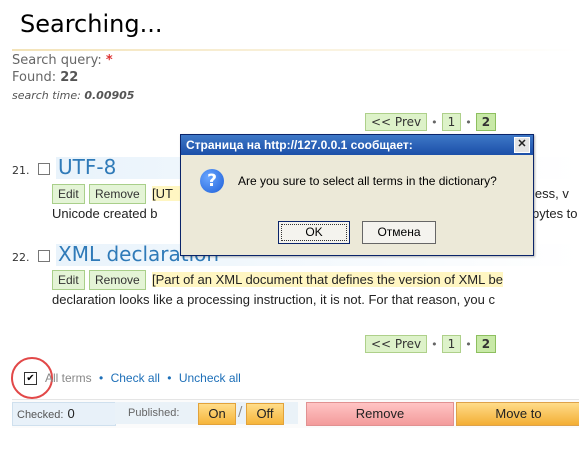 The image size is (579, 458). What do you see at coordinates (21, 257) in the screenshot?
I see `entry-number: 22.` at bounding box center [21, 257].